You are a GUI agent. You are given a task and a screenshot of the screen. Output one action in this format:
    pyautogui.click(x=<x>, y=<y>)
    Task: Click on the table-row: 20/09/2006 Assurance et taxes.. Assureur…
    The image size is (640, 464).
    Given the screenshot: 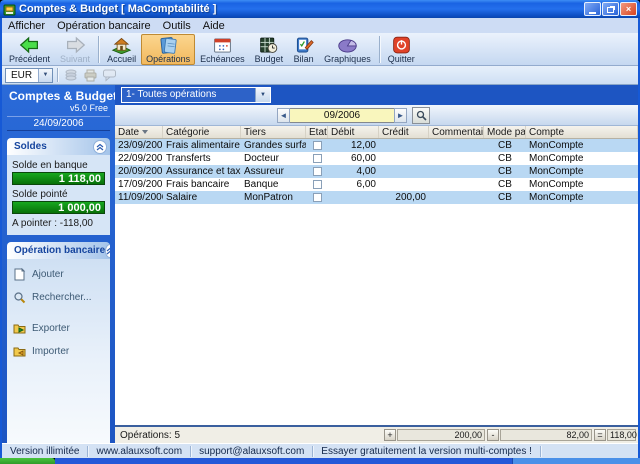 What is the action you would take?
    pyautogui.click(x=376, y=171)
    